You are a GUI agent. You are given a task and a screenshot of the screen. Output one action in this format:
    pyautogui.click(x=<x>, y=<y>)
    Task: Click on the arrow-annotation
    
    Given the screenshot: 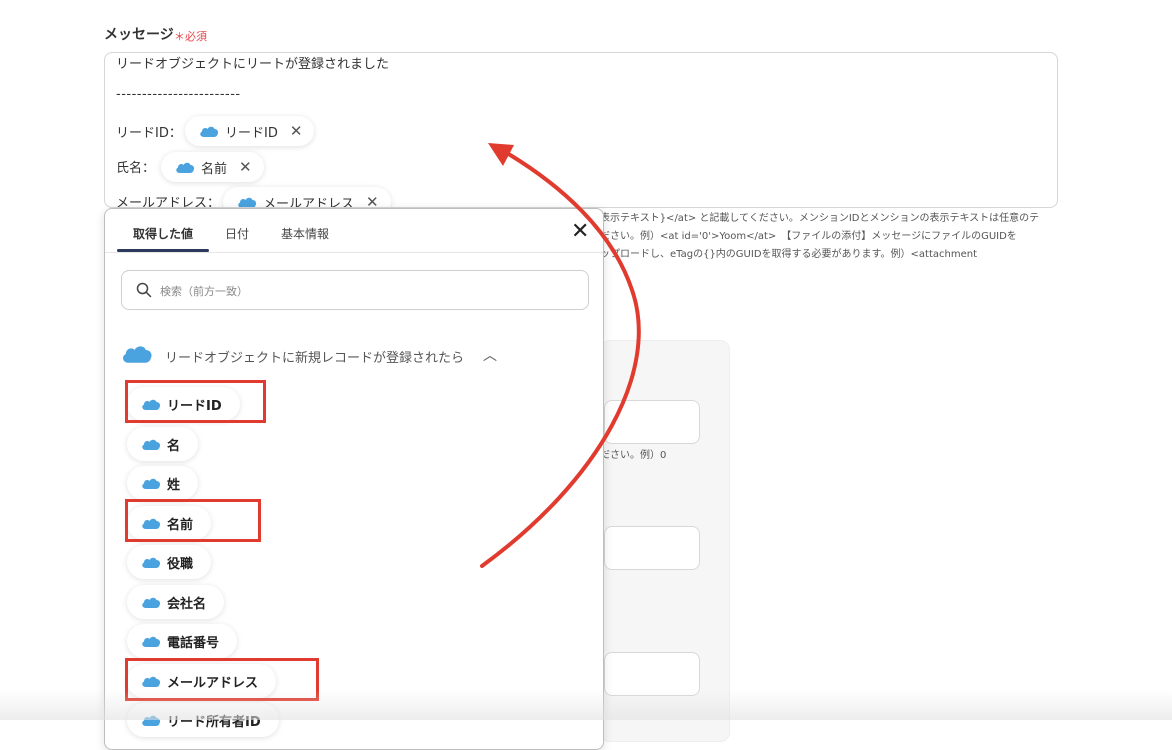 What is the action you would take?
    pyautogui.click(x=560, y=355)
    